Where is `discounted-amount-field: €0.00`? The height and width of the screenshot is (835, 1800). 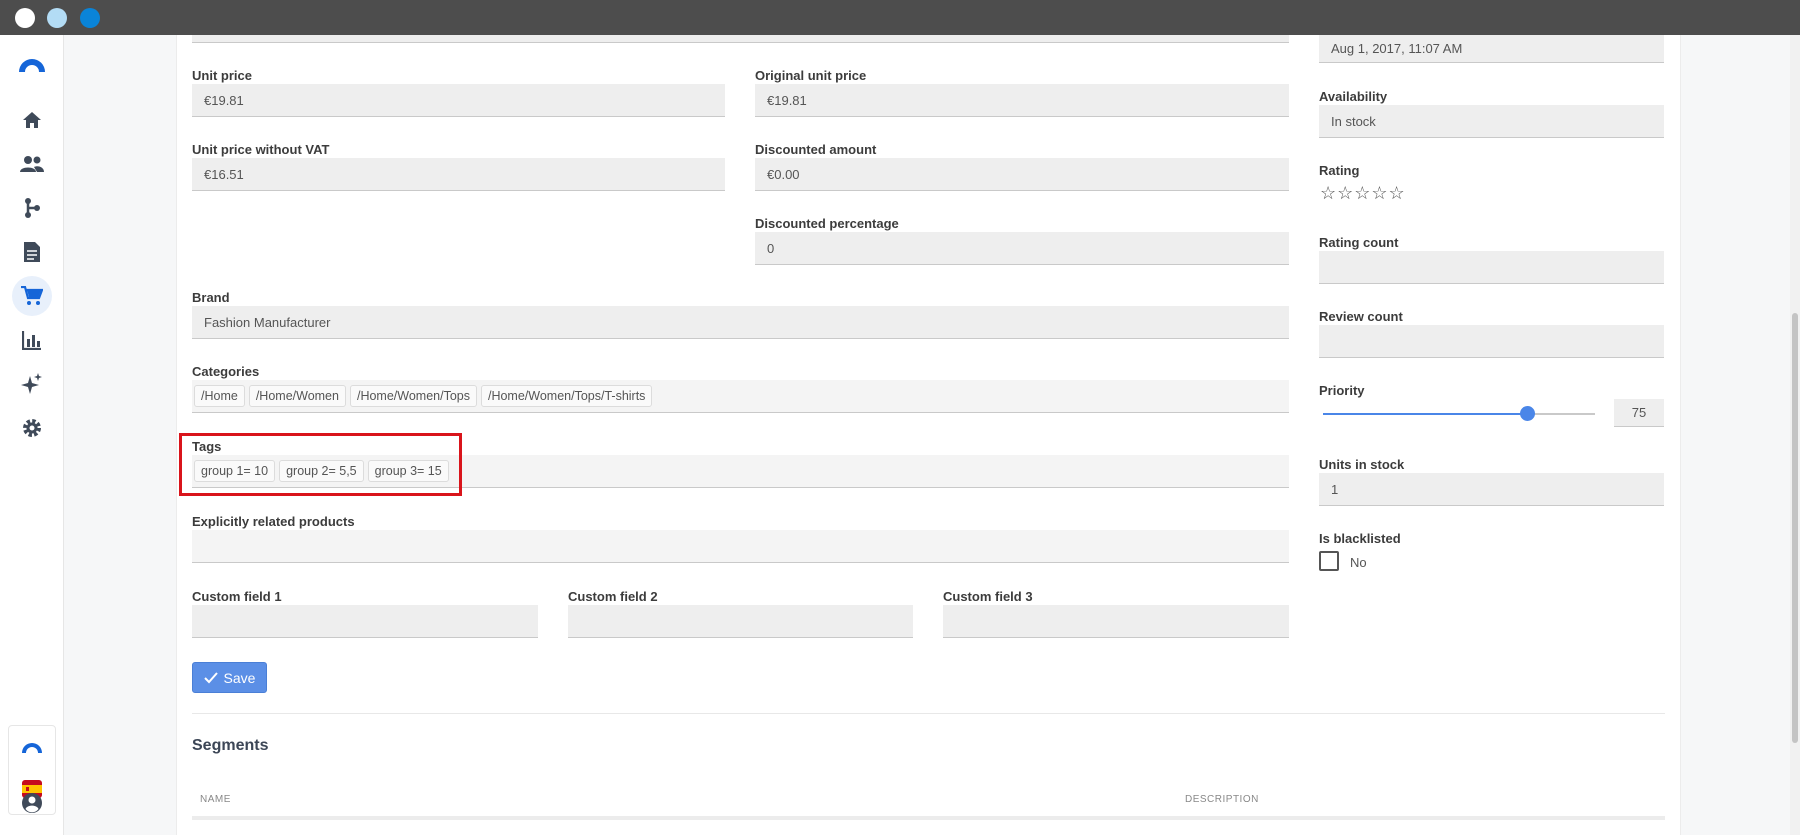 discounted-amount-field: €0.00 is located at coordinates (1022, 174).